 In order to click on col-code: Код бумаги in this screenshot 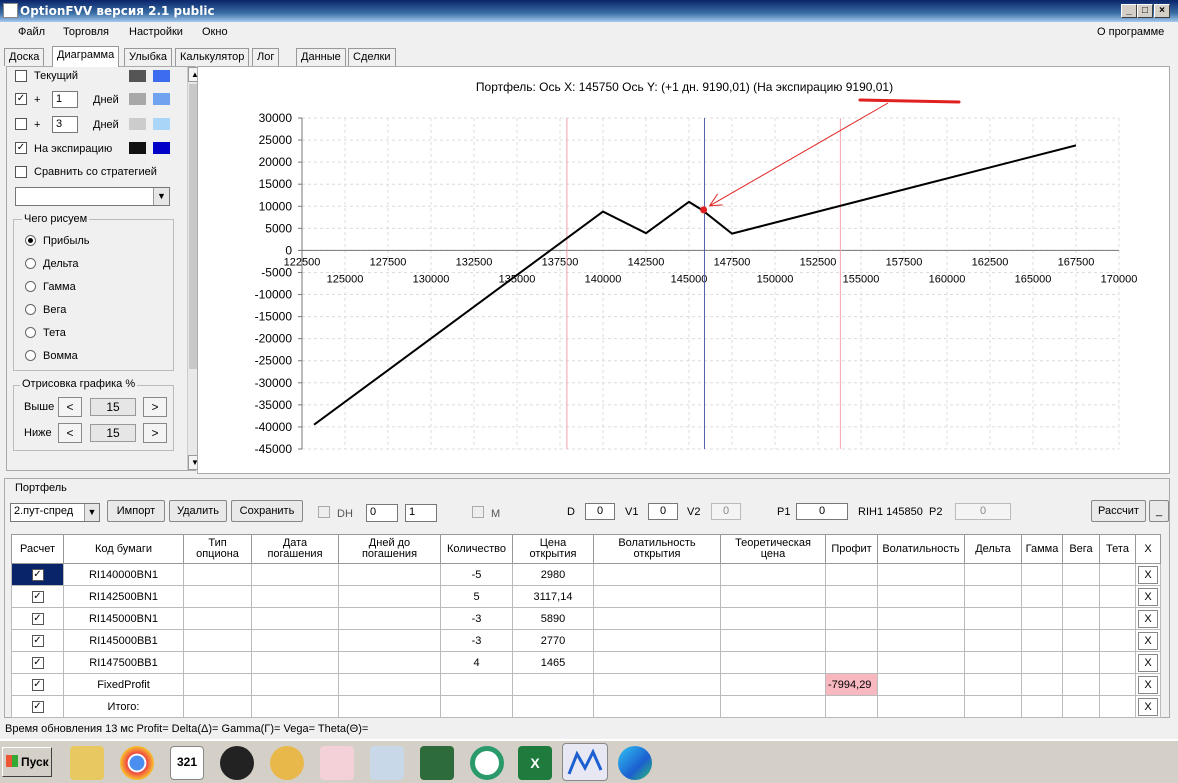, I will do `click(123, 549)`.